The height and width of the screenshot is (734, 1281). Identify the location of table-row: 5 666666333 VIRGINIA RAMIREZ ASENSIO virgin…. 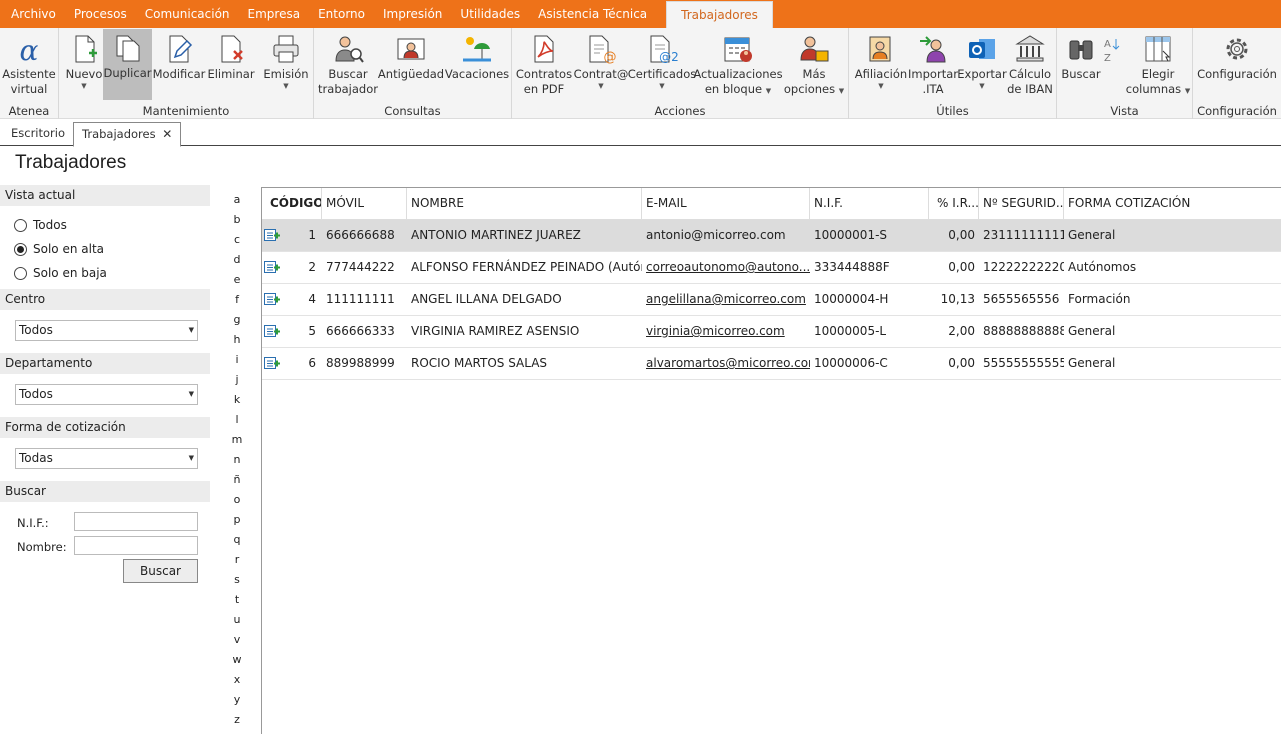
(771, 332).